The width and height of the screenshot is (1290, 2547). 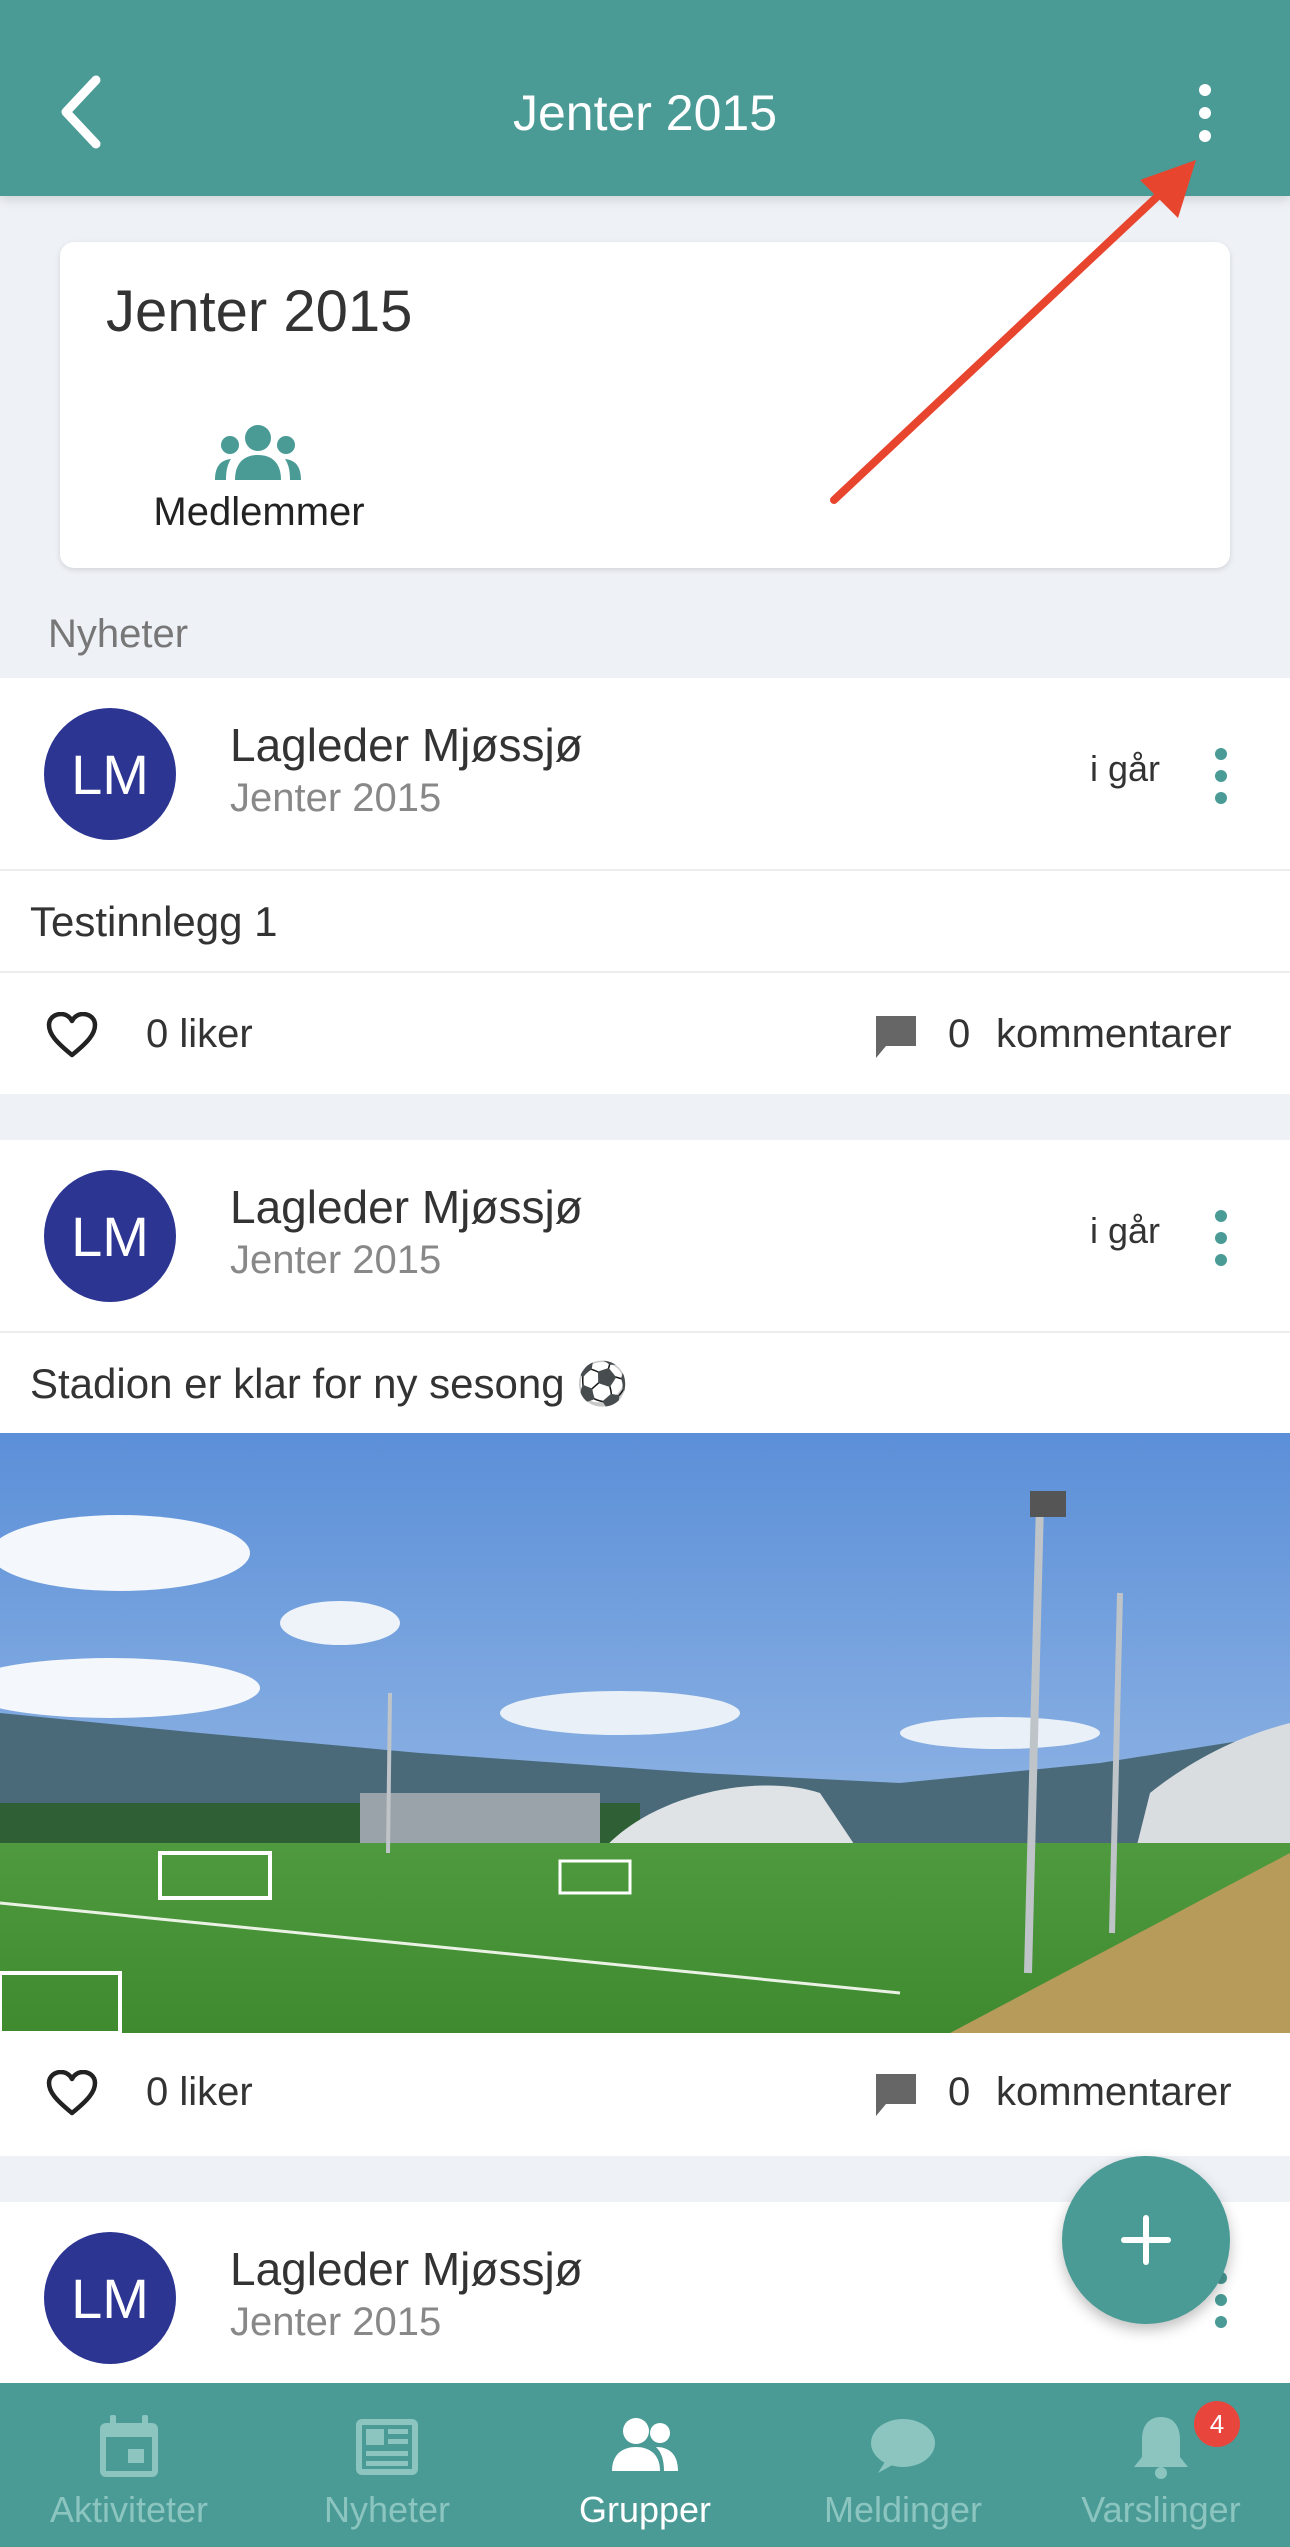 I want to click on add-post-button, so click(x=1146, y=2240).